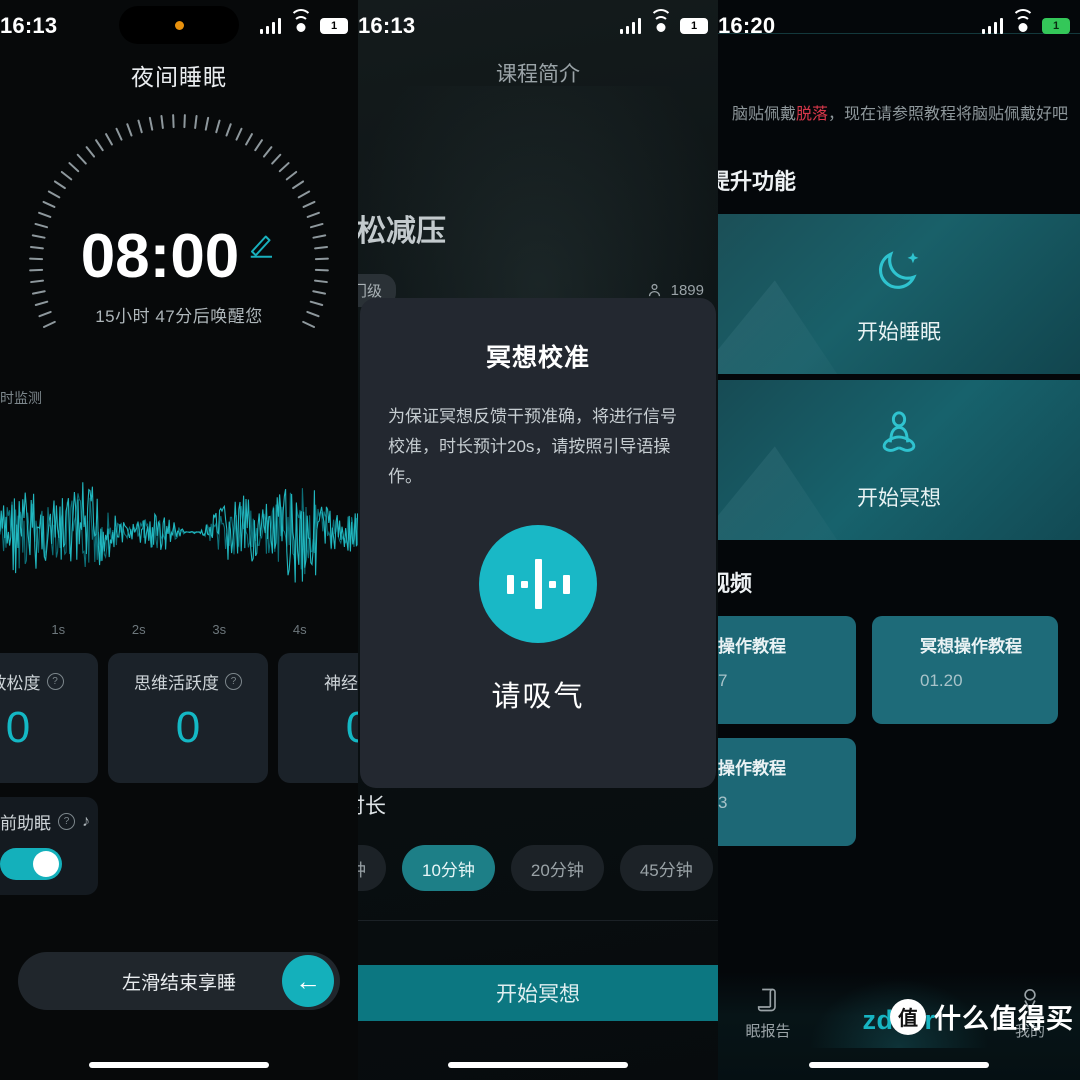 This screenshot has height=1080, width=1080. What do you see at coordinates (654, 290) in the screenshot?
I see `person-icon` at bounding box center [654, 290].